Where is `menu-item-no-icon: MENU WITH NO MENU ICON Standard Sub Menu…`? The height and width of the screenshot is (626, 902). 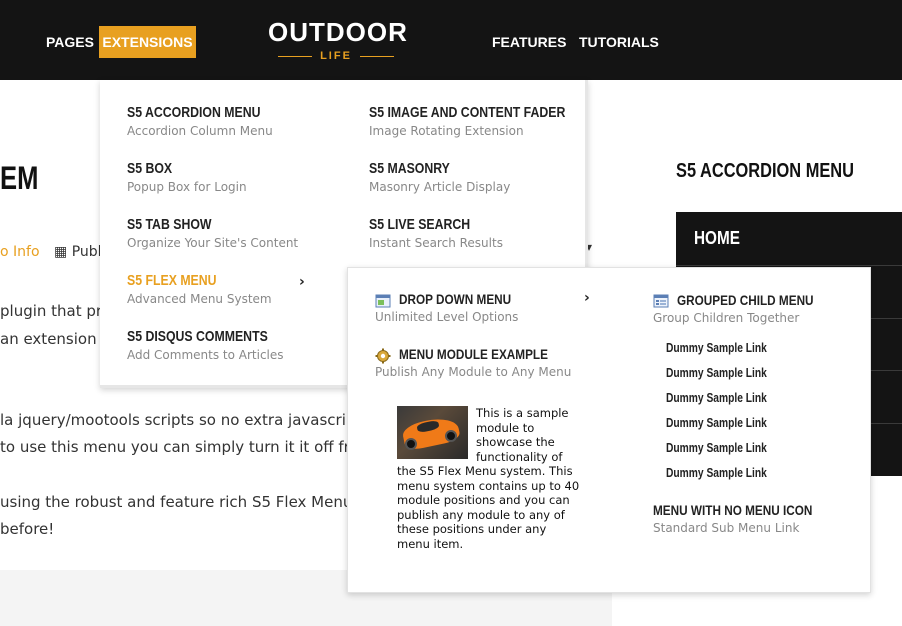
menu-item-no-icon: MENU WITH NO MENU ICON Standard Sub Menu… is located at coordinates (748, 519).